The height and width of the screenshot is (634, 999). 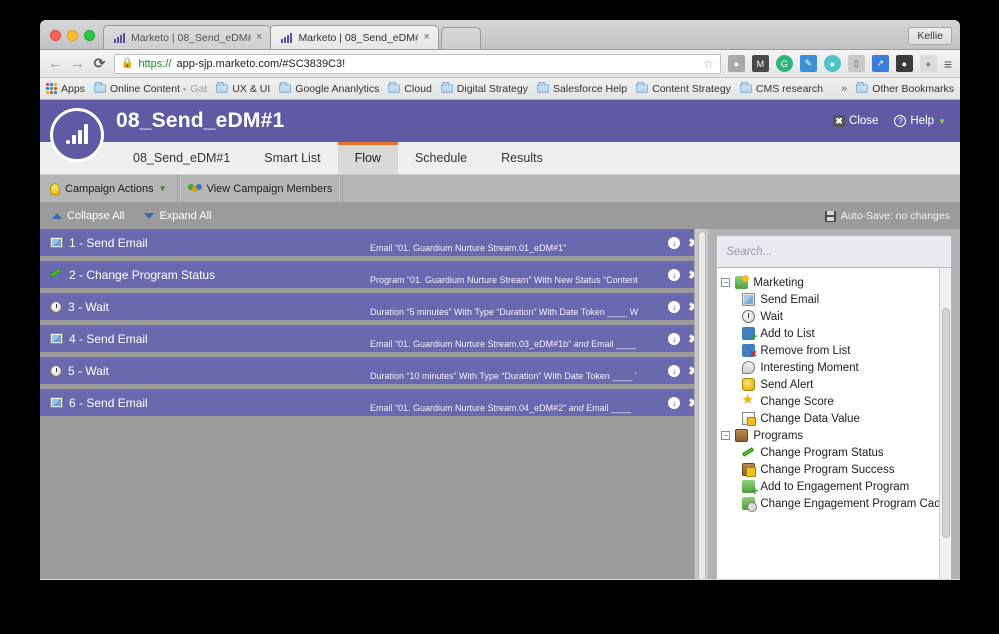 I want to click on change-program-status-icon, so click(x=56, y=274).